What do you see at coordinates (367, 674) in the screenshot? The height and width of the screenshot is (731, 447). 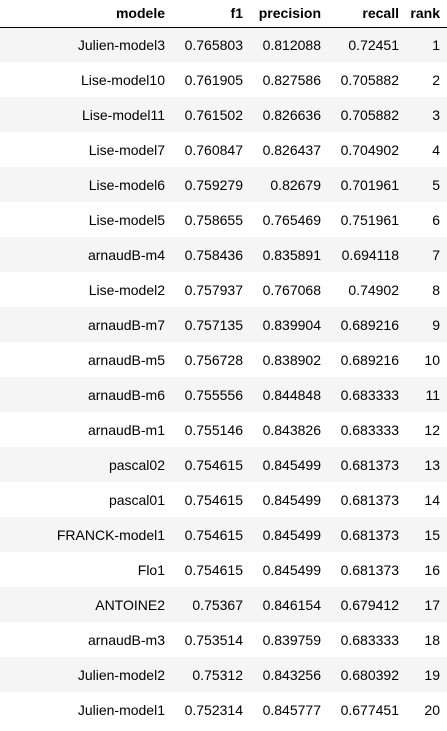 I see `cell-recall: 0.680392` at bounding box center [367, 674].